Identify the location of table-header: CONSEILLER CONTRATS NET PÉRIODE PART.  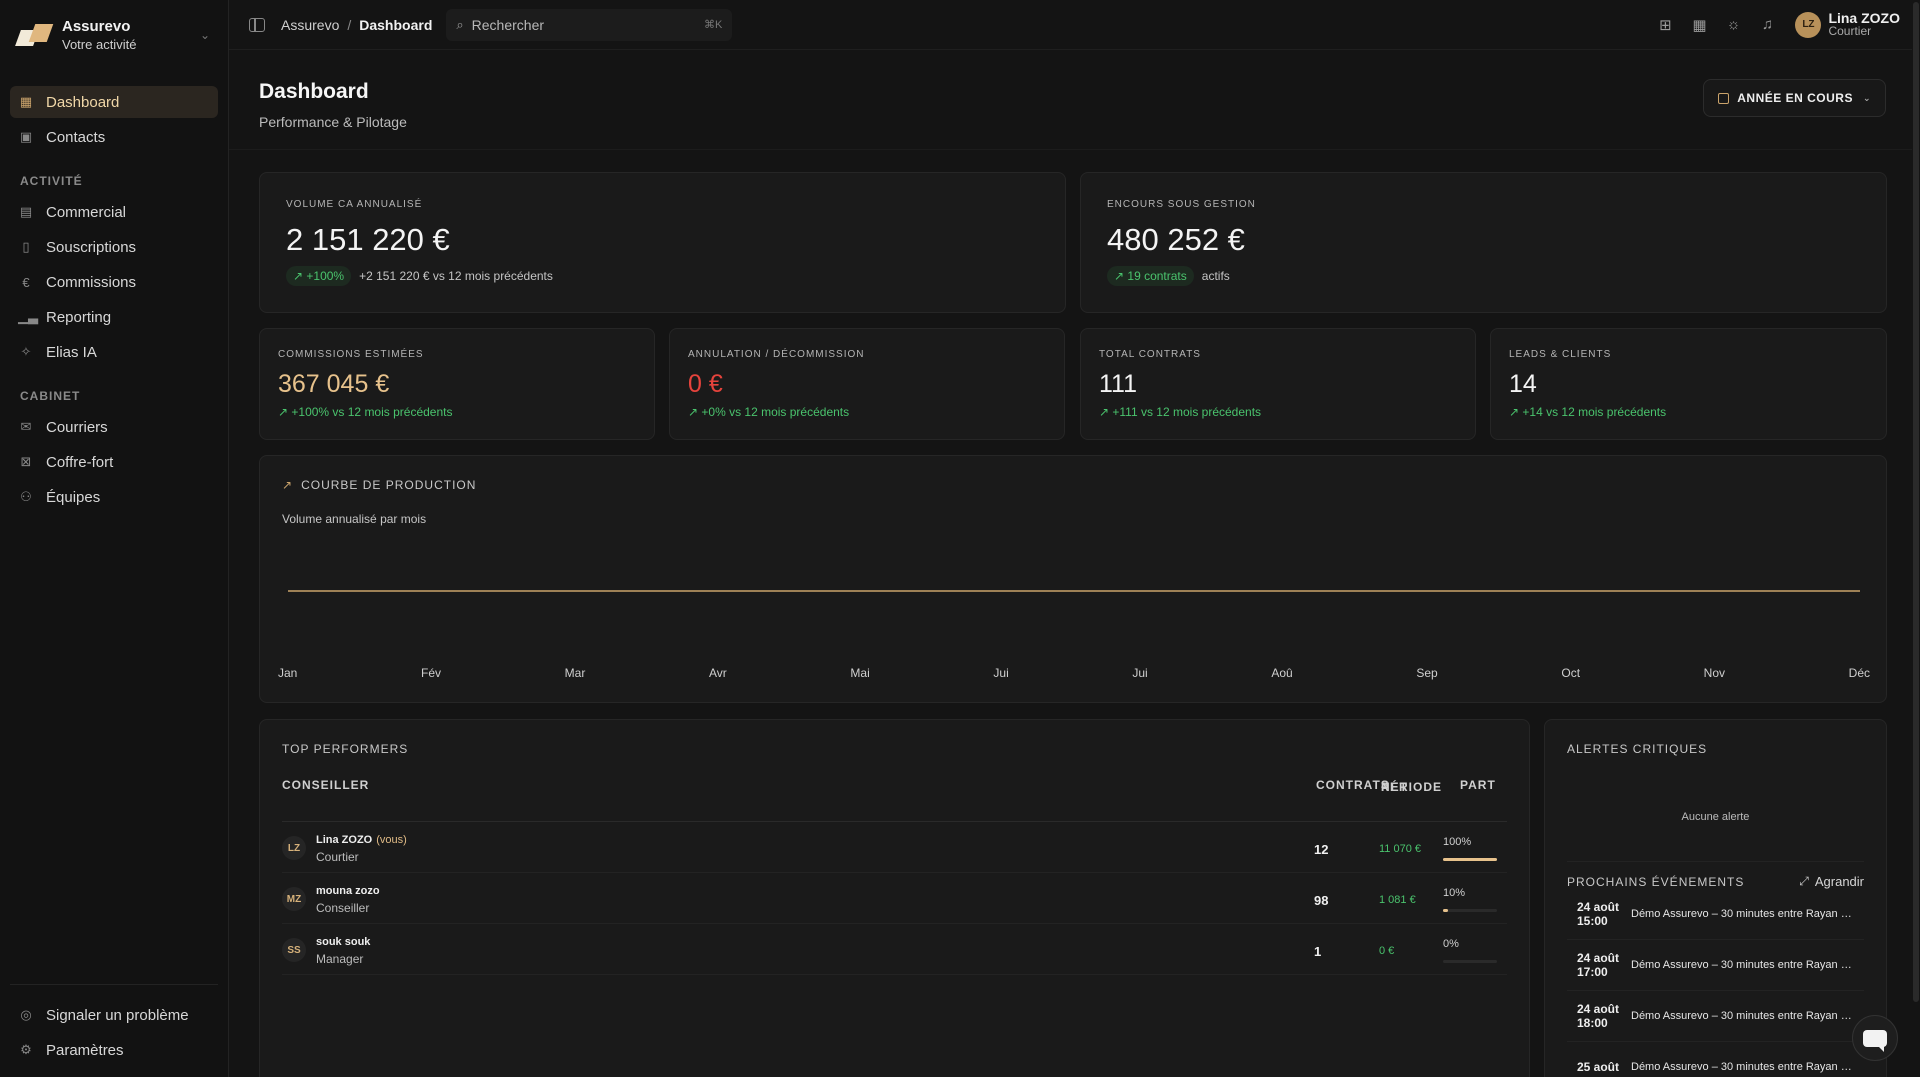
(894, 800).